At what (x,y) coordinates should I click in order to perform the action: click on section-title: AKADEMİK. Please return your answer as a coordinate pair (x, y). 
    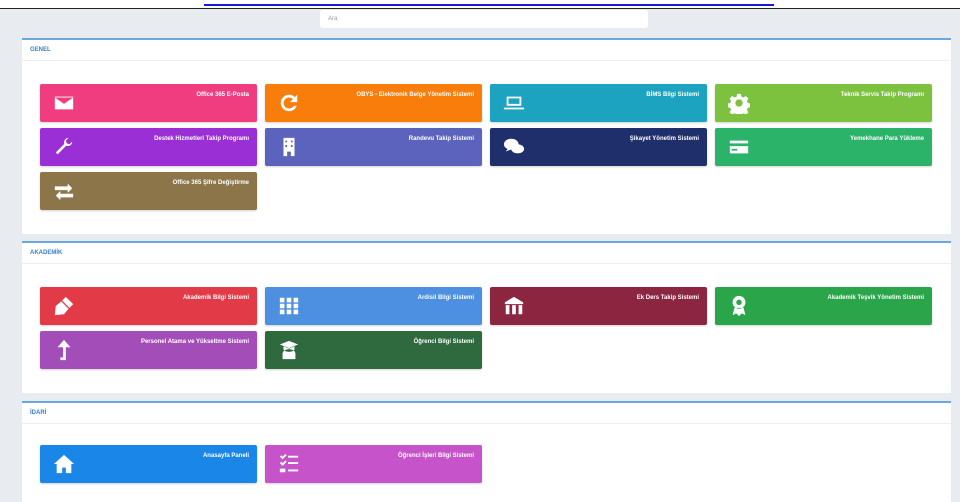
    Looking at the image, I should click on (486, 253).